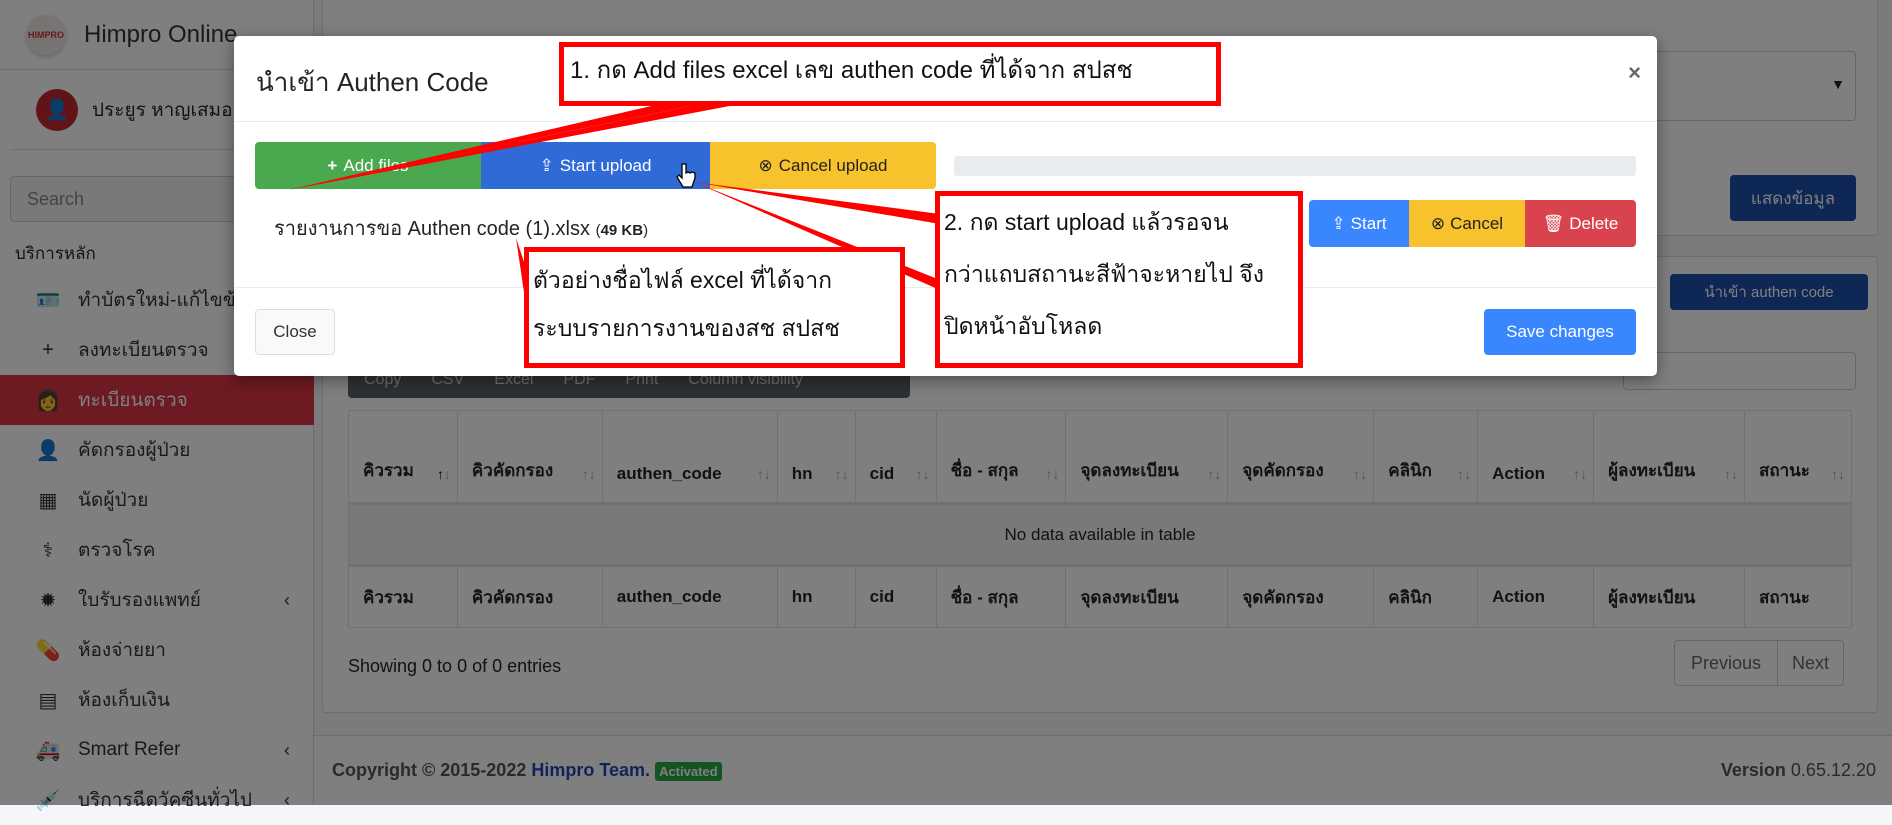 The image size is (1892, 825). Describe the element at coordinates (295, 332) in the screenshot. I see `close-button: Close` at that location.